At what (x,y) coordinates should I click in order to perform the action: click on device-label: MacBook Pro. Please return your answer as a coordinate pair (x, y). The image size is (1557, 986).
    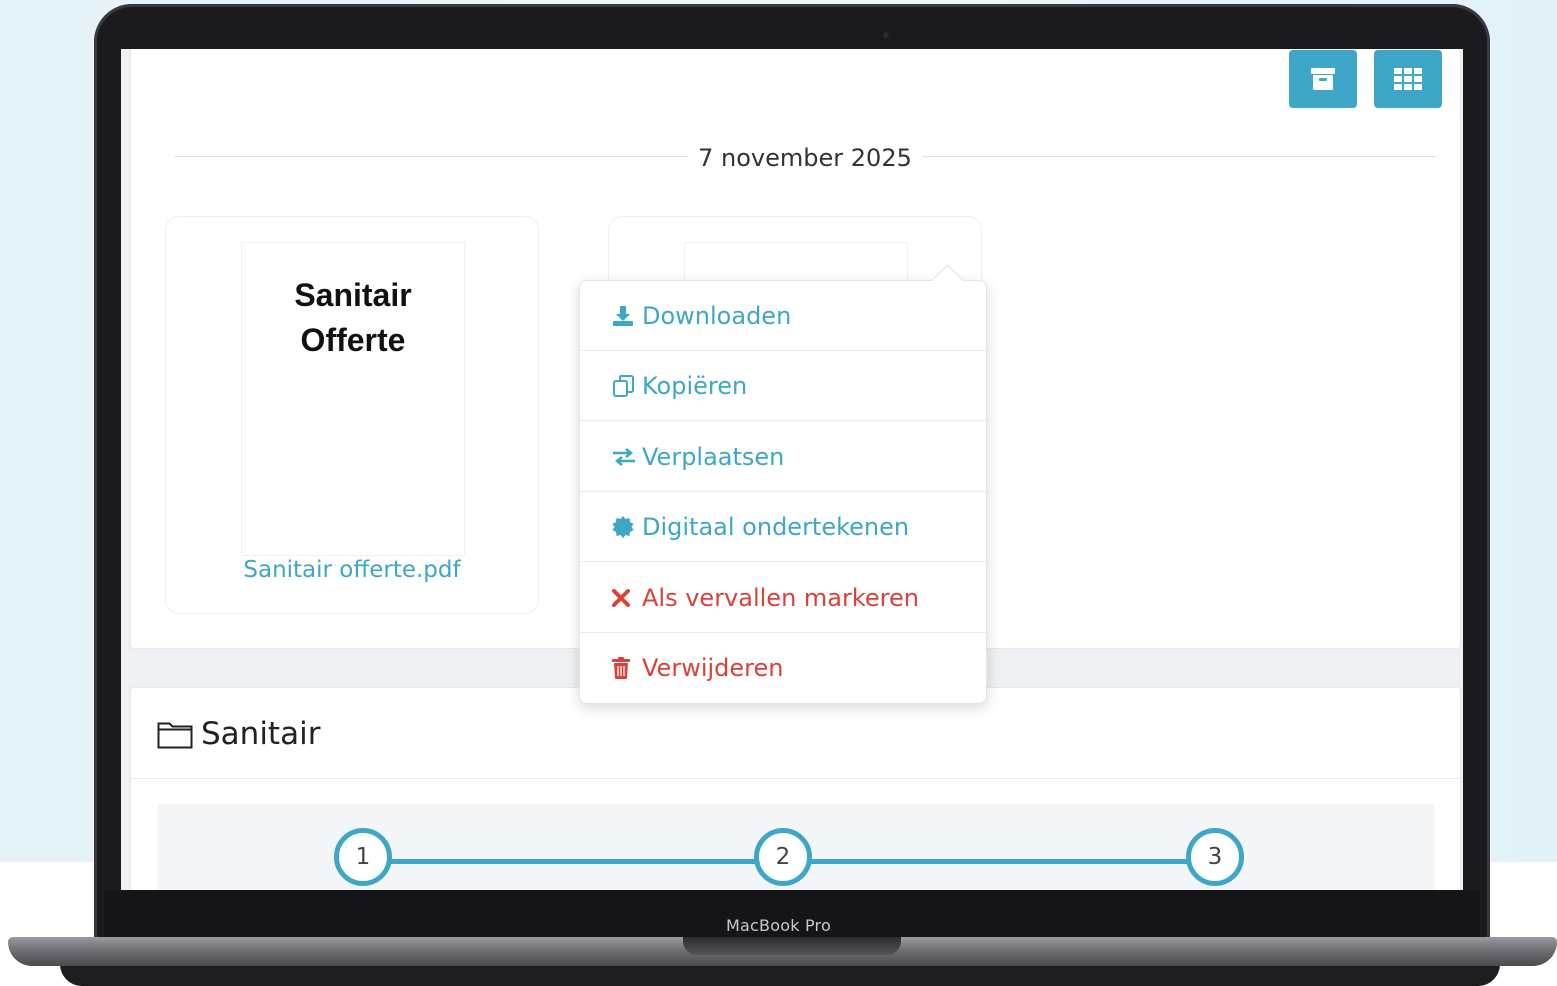
    Looking at the image, I should click on (778, 925).